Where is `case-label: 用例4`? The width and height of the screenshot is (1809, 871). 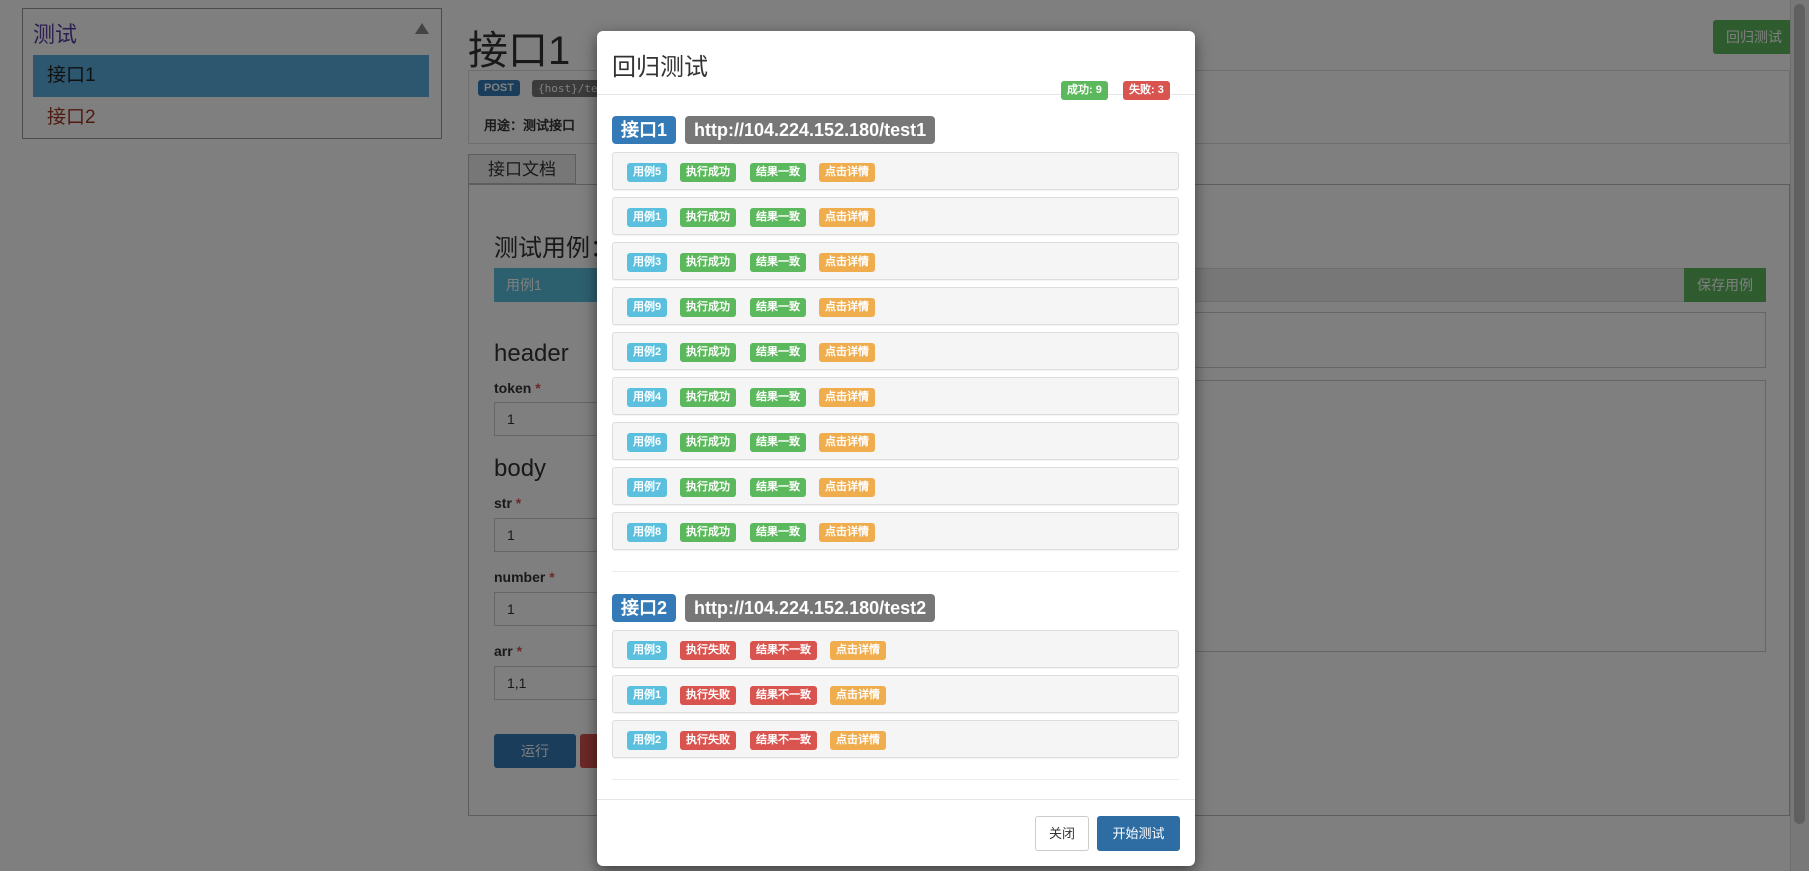
case-label: 用例4 is located at coordinates (647, 397).